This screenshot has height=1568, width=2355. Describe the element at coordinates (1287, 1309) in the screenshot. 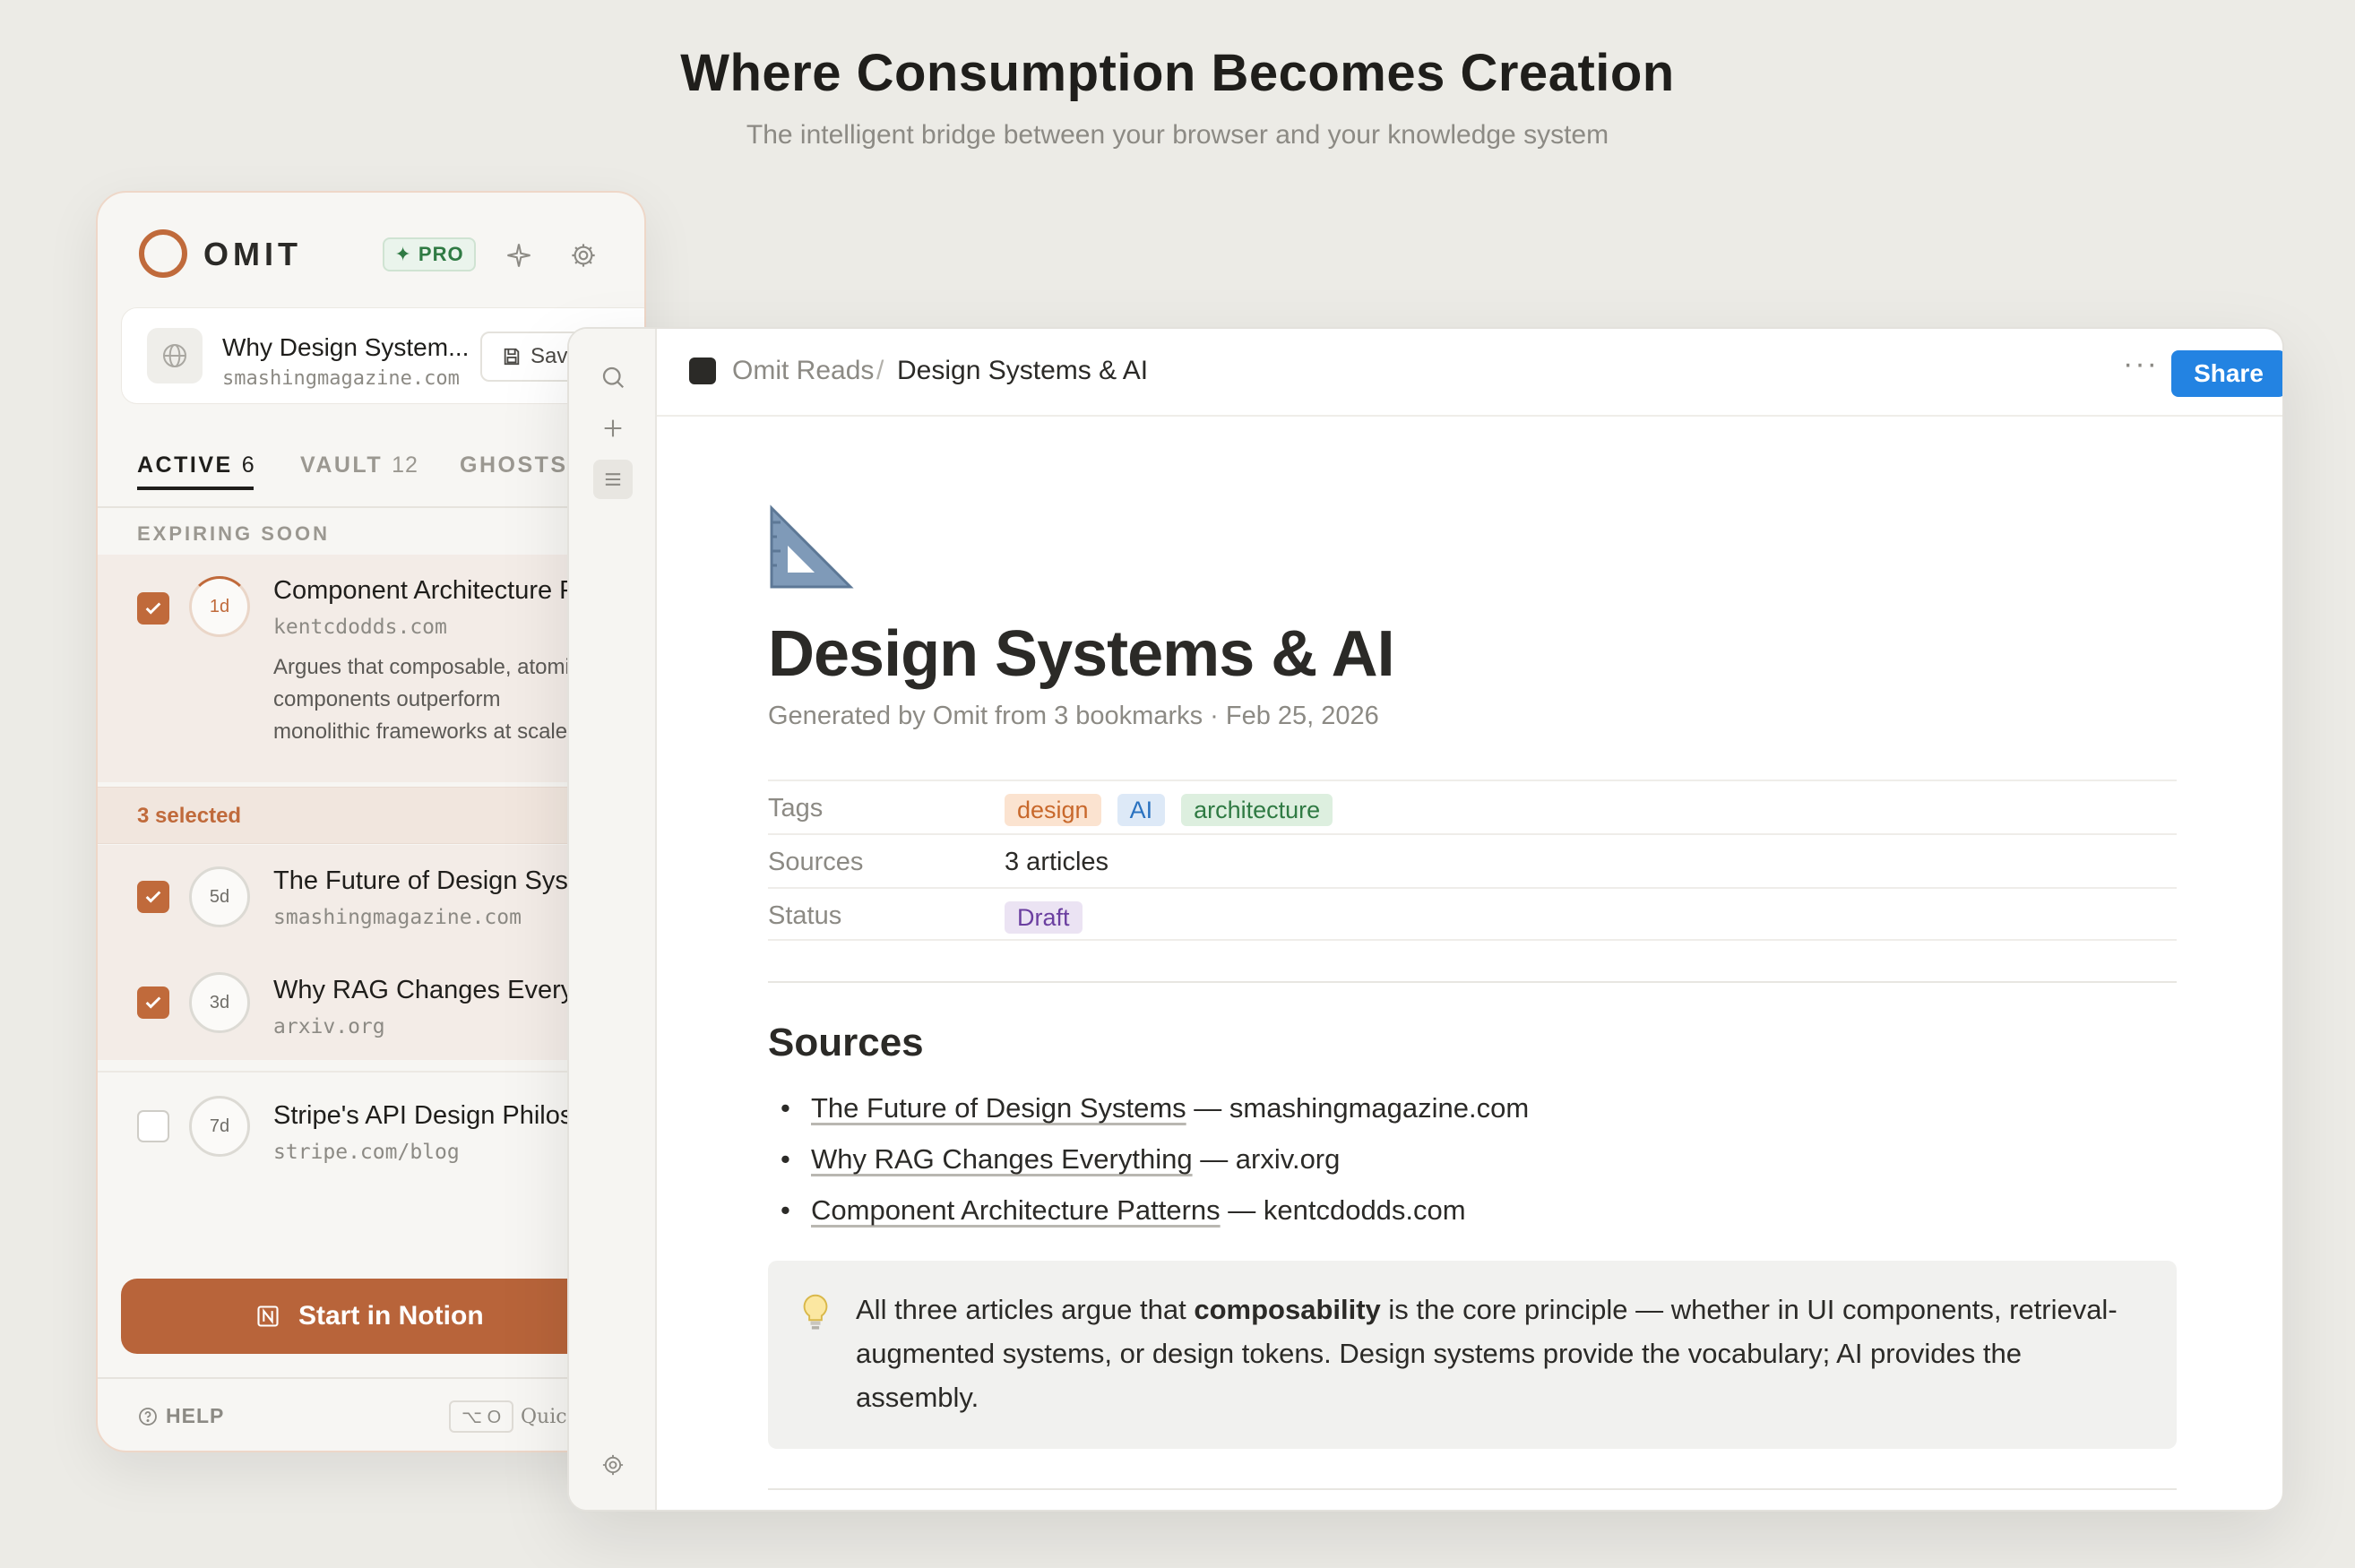

I see `callout-text-bold: composability` at that location.